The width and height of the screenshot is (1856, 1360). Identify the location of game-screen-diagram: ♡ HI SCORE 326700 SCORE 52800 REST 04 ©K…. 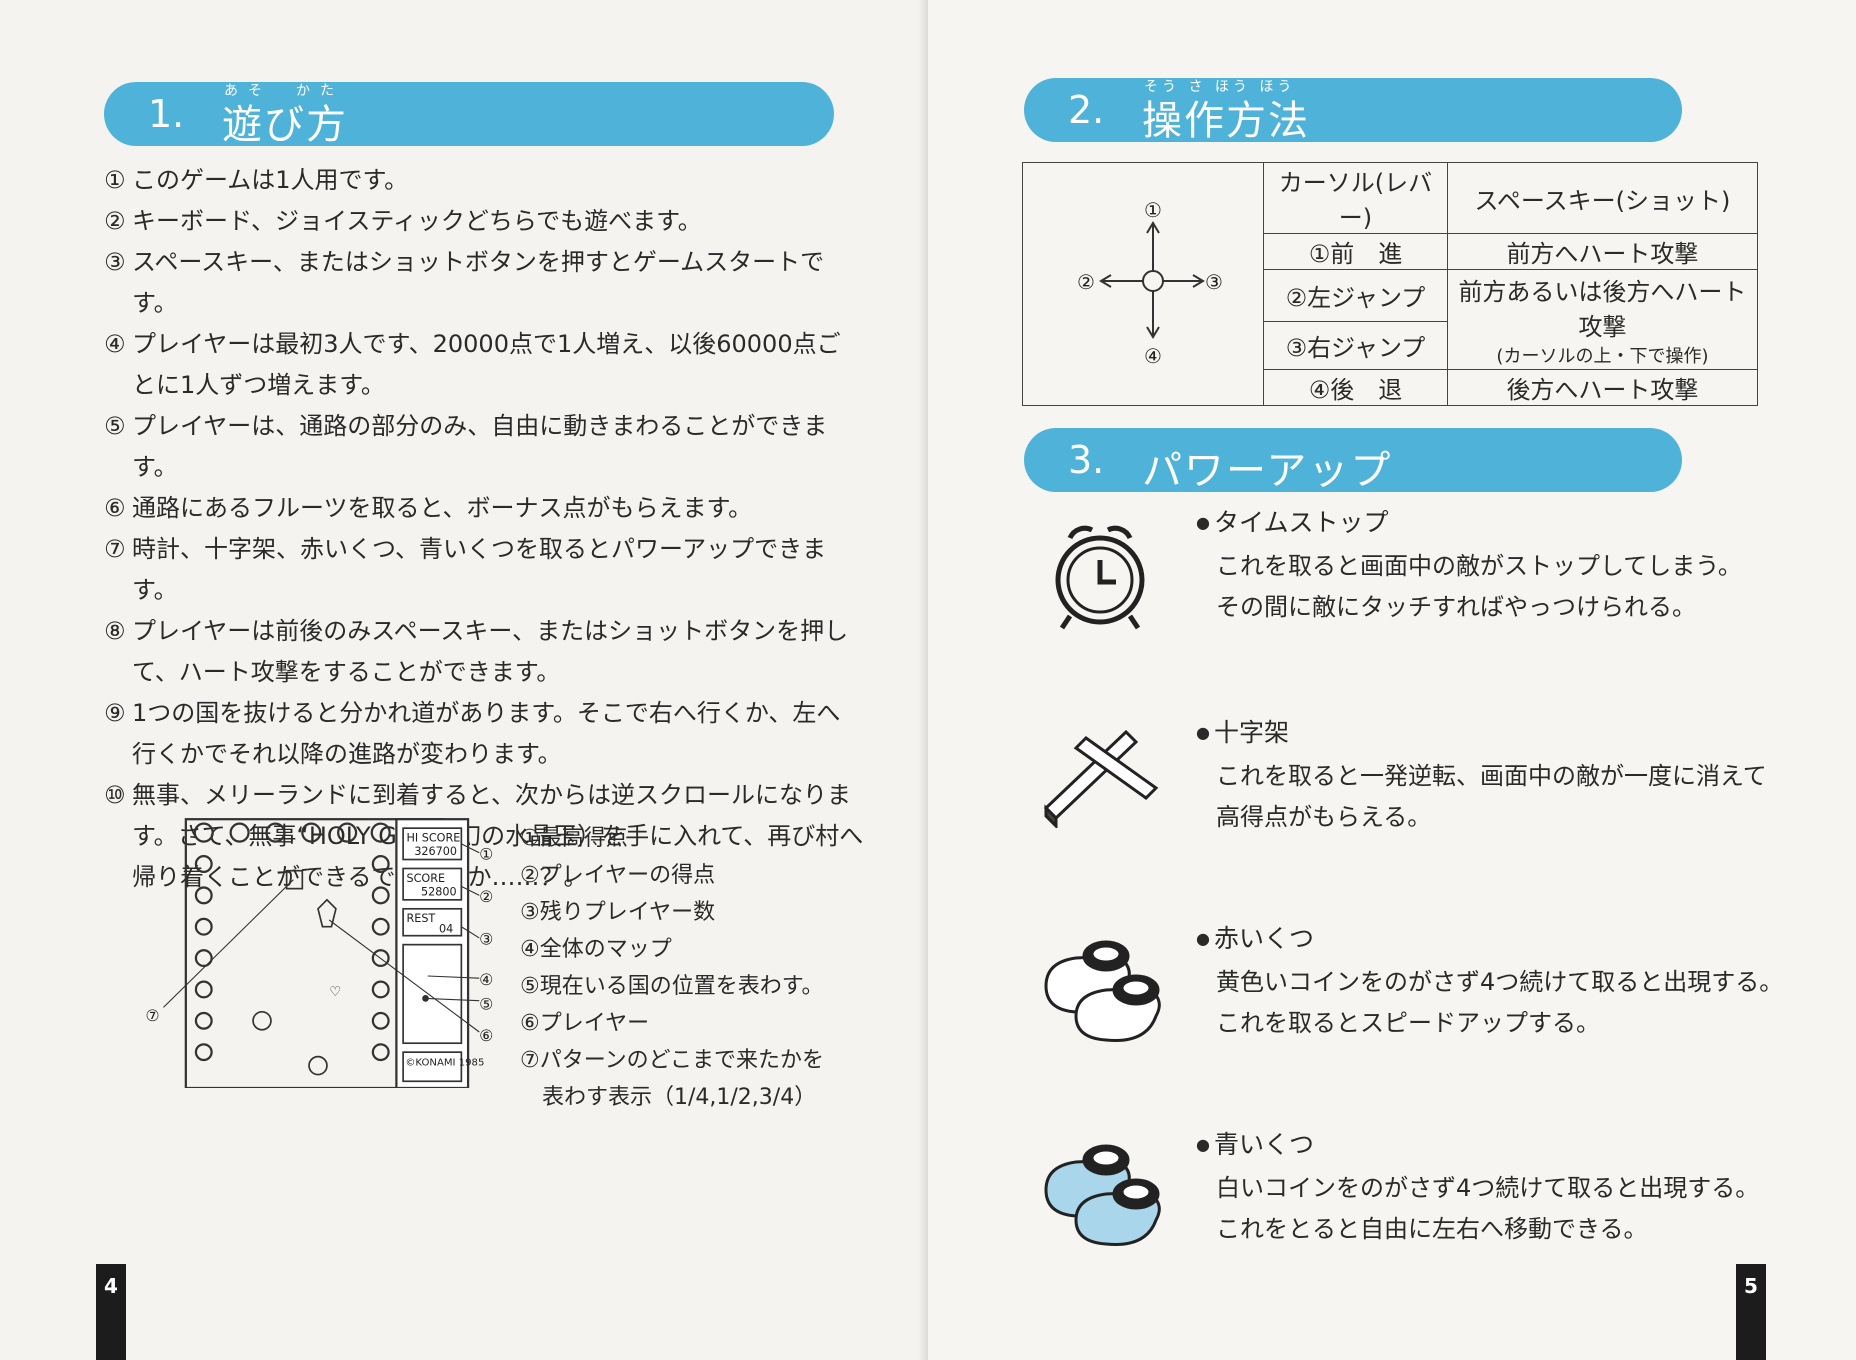
(319, 953).